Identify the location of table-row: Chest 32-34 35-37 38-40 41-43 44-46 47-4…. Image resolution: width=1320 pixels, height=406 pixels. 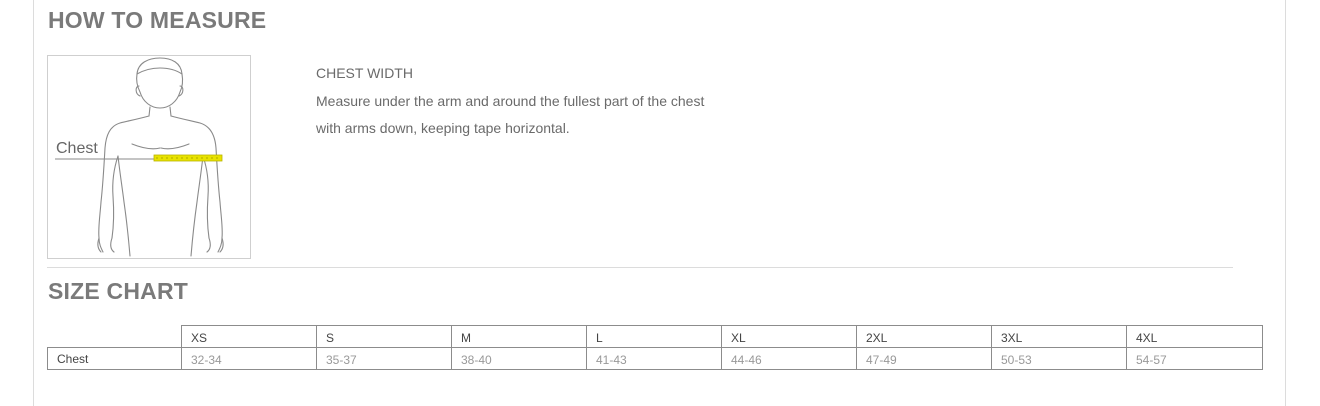
(655, 358).